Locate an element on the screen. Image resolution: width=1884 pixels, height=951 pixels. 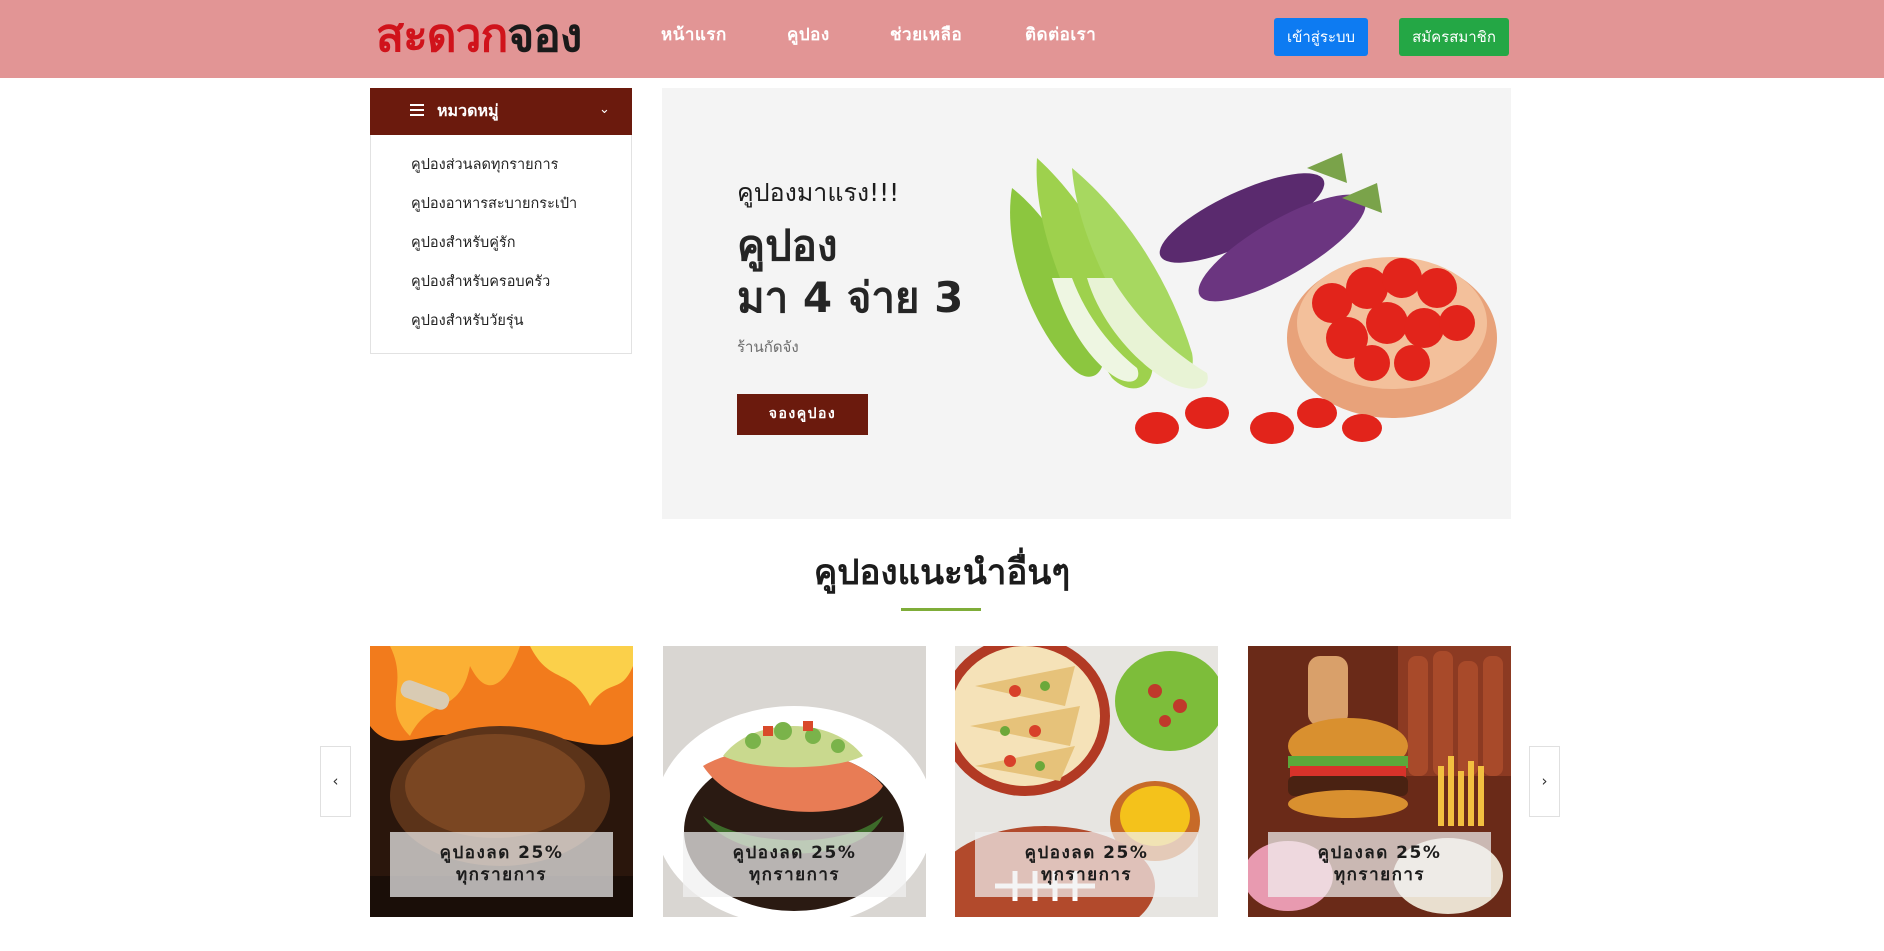
title-underline is located at coordinates (941, 609).